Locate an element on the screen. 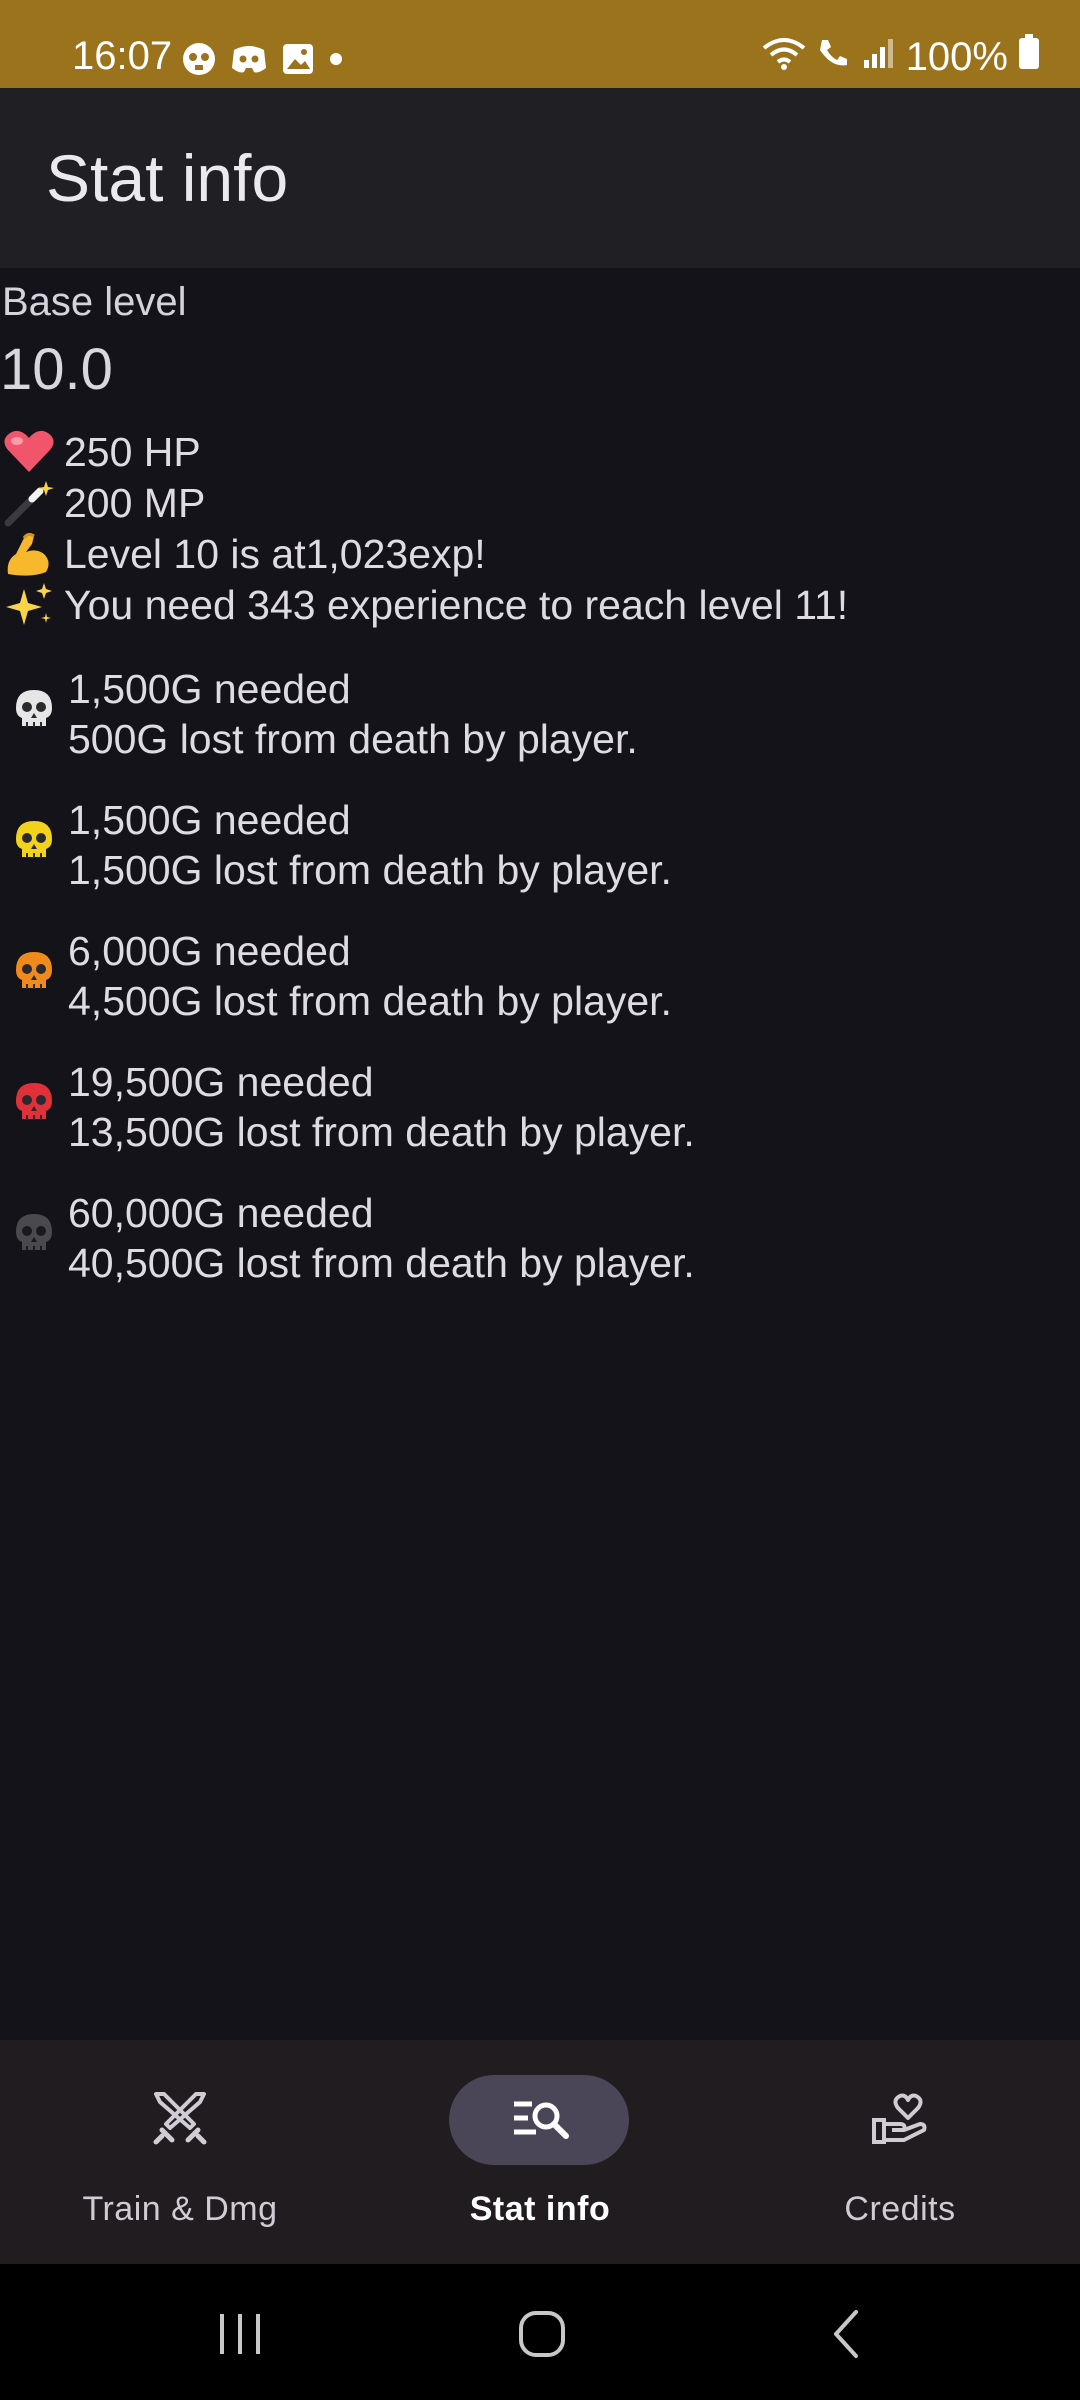  level-exp-text: Level 10 is at1,023exp! is located at coordinates (275, 553).